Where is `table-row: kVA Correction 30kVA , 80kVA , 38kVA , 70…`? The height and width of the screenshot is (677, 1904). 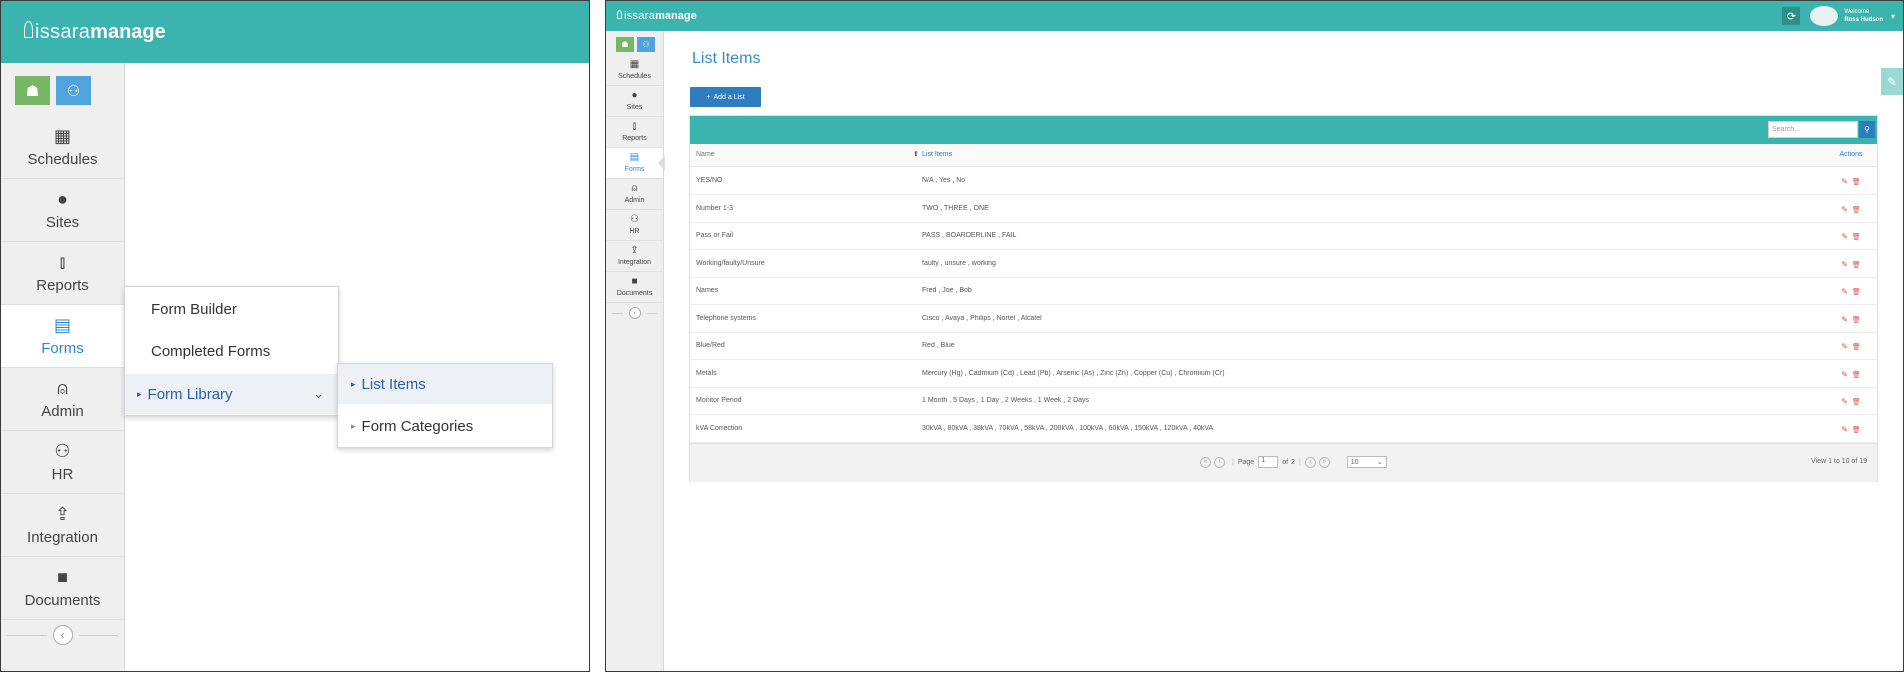 table-row: kVA Correction 30kVA , 80kVA , 38kVA , 70… is located at coordinates (1283, 429).